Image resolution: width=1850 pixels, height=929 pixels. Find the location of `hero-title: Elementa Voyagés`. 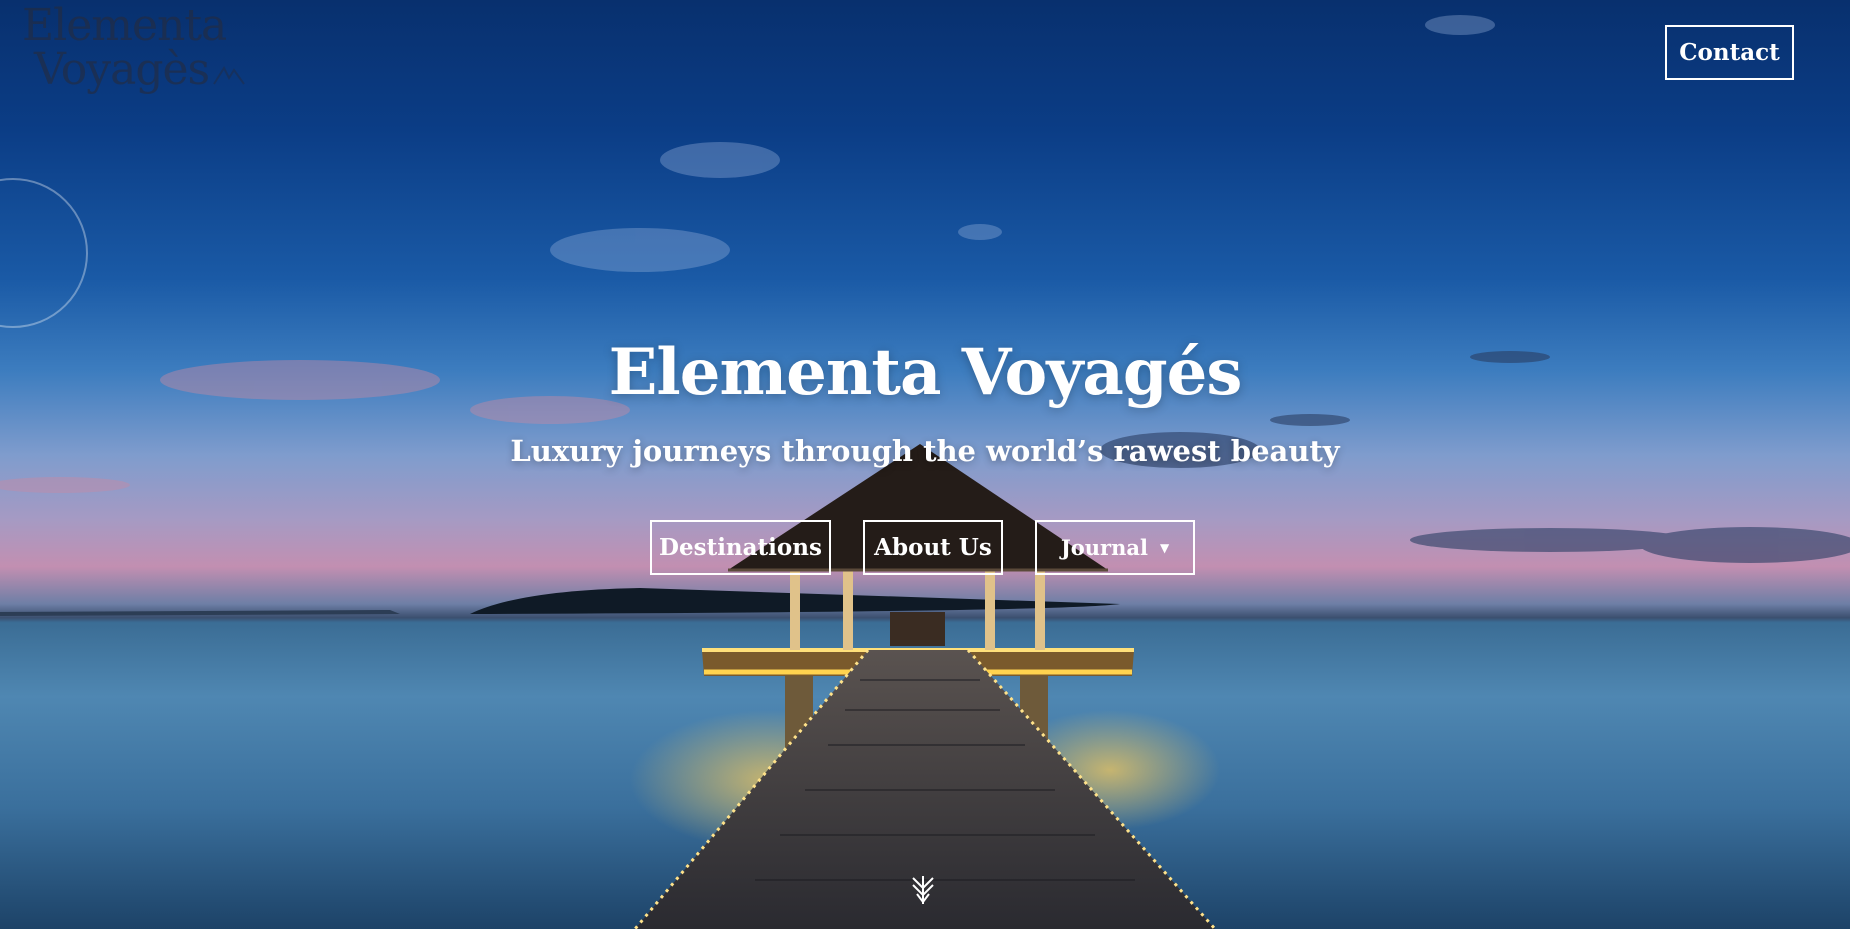

hero-title: Elementa Voyagés is located at coordinates (925, 372).